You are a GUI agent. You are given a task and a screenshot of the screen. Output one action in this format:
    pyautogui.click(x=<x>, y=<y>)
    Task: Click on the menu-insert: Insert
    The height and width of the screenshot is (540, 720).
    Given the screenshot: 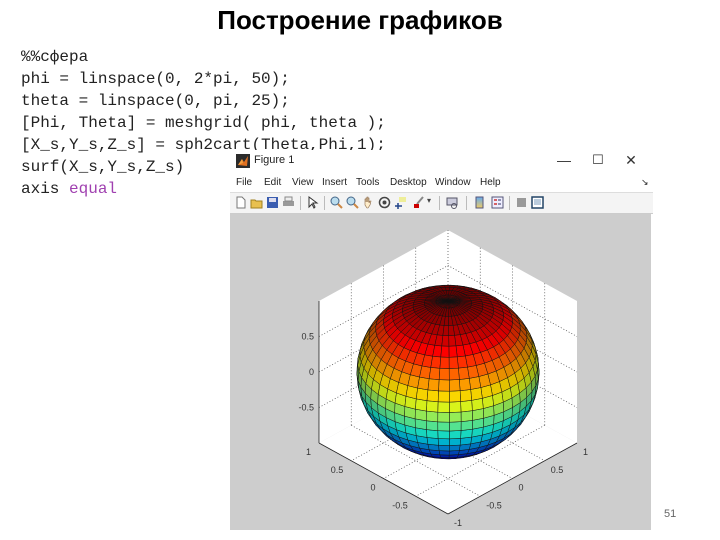 What is the action you would take?
    pyautogui.click(x=334, y=182)
    